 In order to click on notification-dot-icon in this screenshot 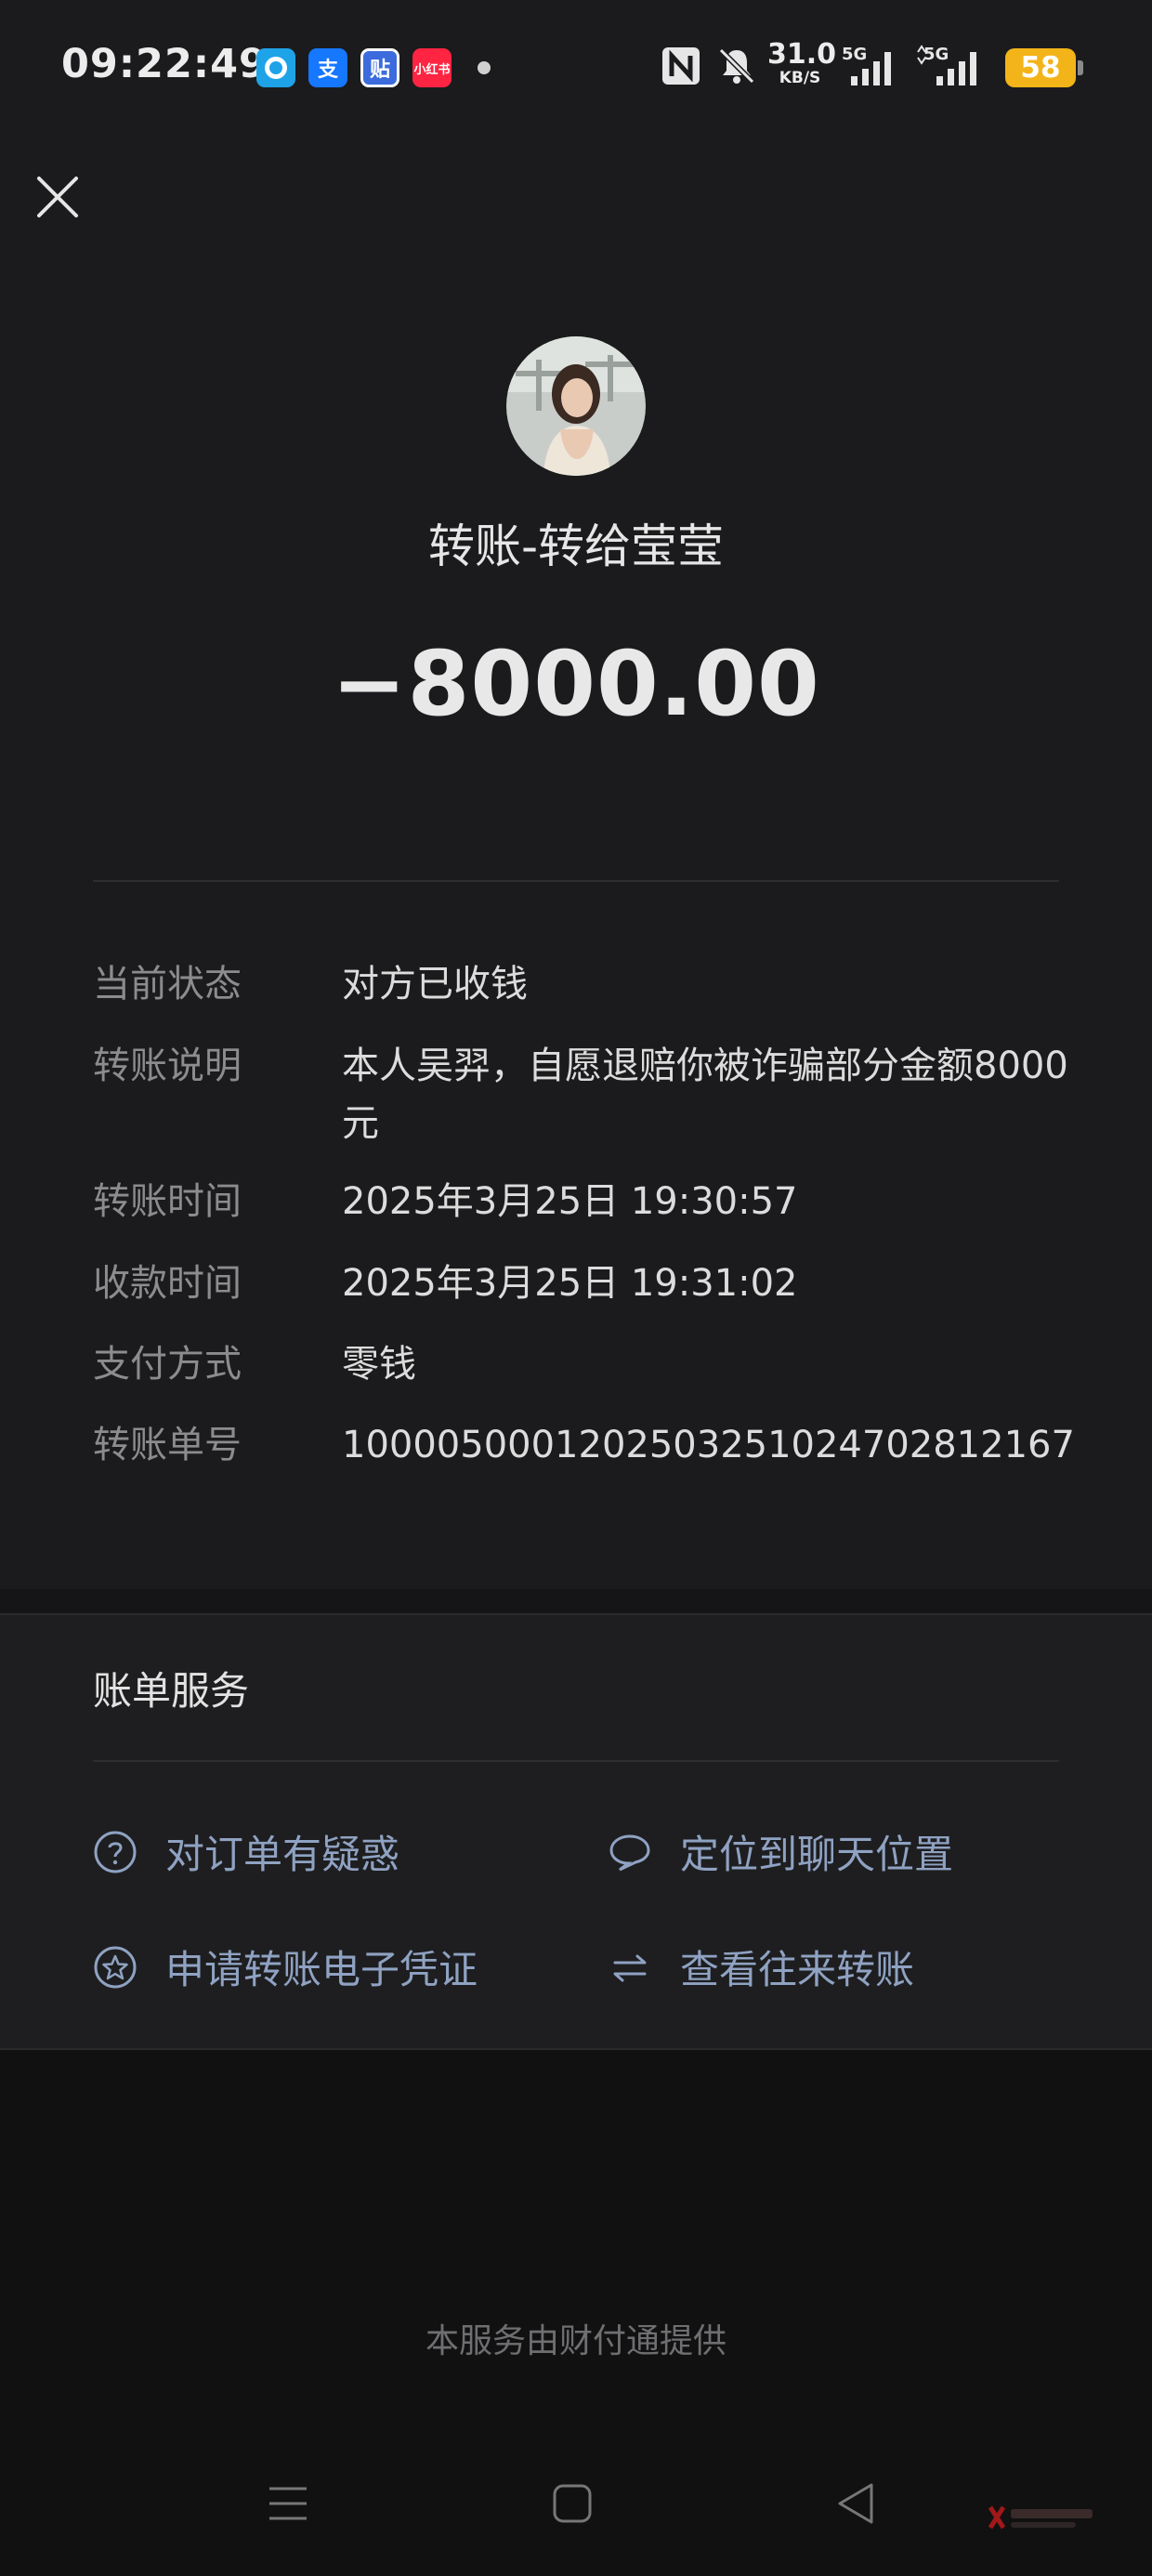, I will do `click(484, 67)`.